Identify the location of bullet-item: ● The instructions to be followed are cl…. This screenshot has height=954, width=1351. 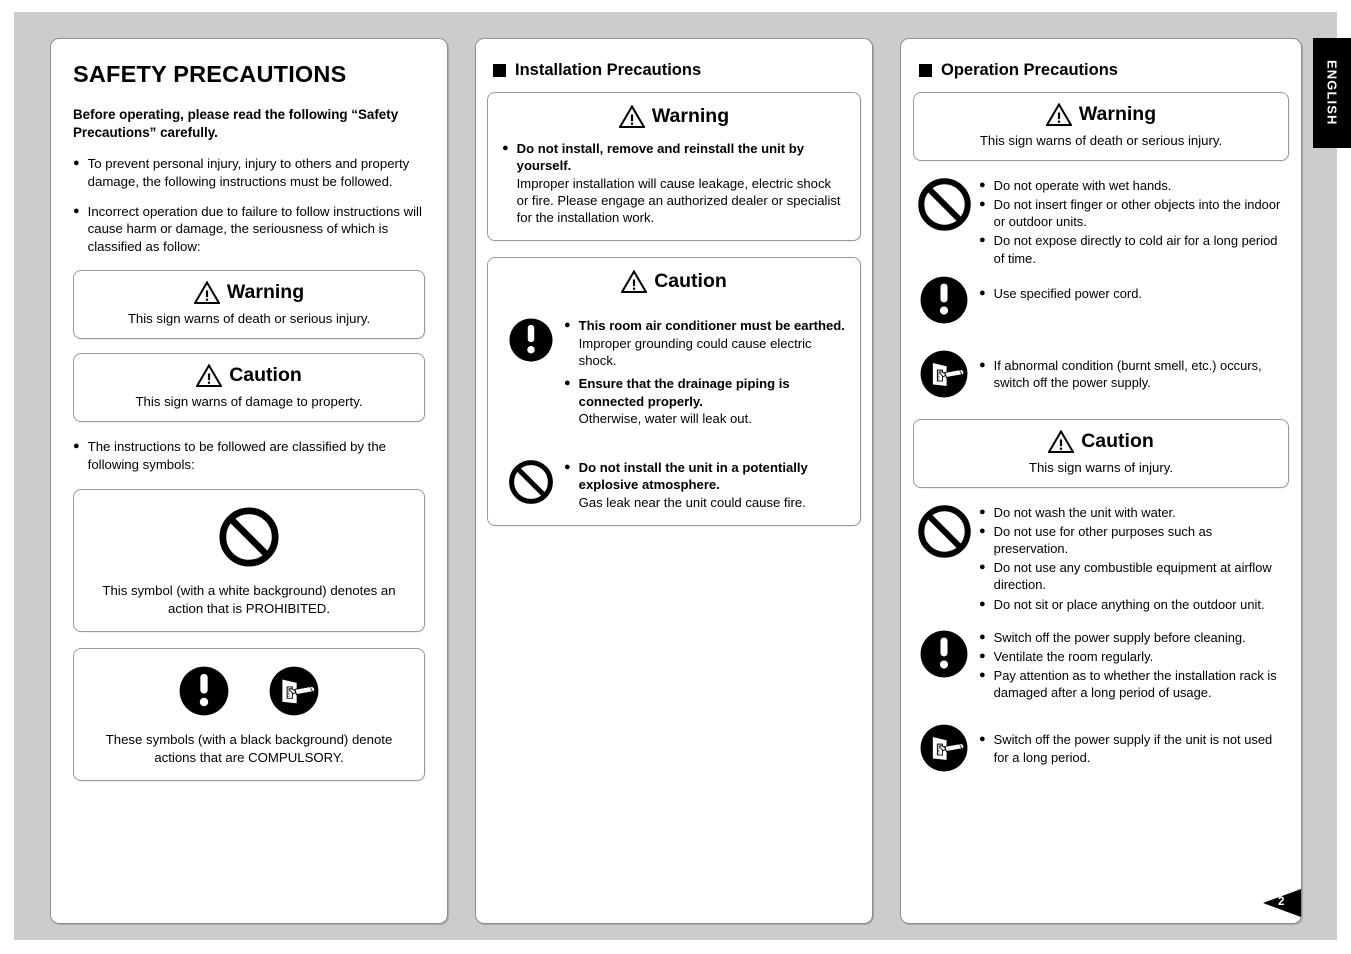
(249, 455).